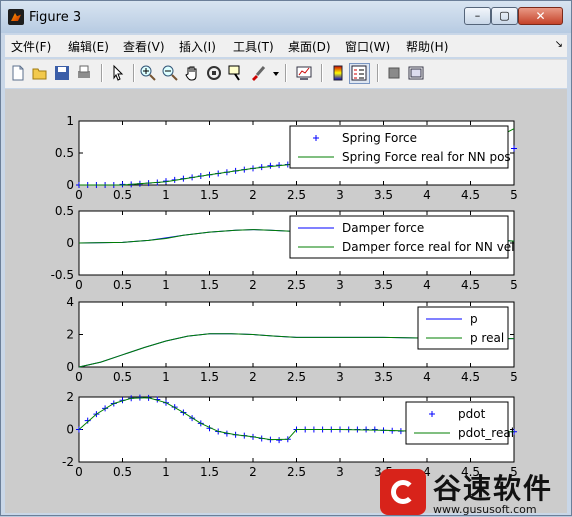  I want to click on menu-overflow-icon: ↘, so click(559, 44).